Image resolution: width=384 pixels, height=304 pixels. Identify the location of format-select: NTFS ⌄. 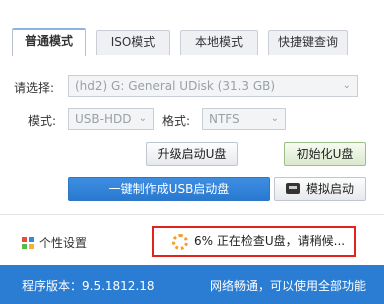
(244, 119).